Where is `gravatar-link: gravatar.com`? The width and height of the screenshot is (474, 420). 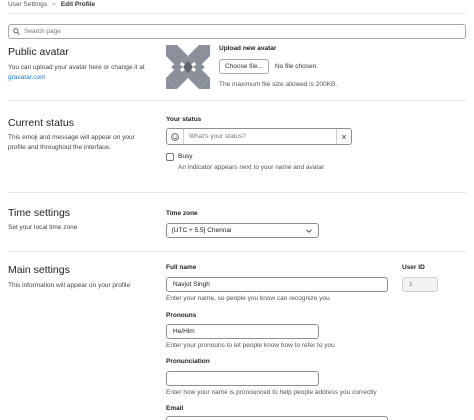
gravatar-link: gravatar.com is located at coordinates (27, 77).